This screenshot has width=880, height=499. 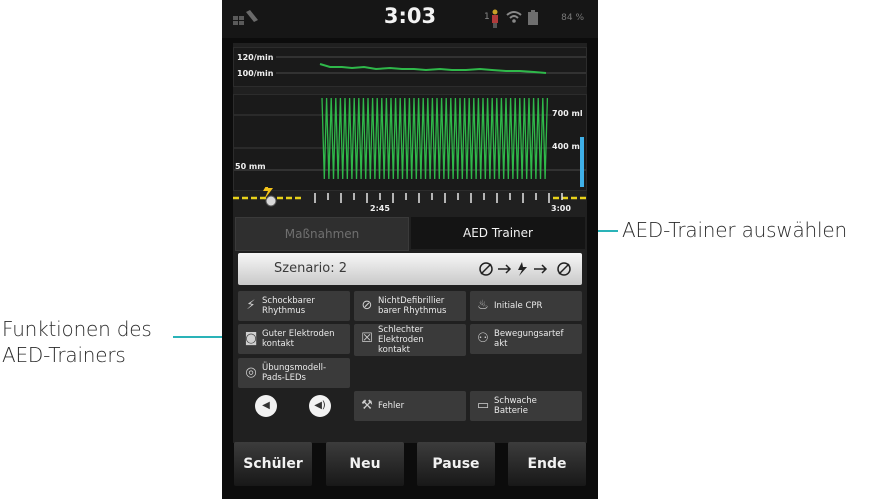 What do you see at coordinates (284, 378) in the screenshot?
I see `pads-leds-line2: Pads-LEDs` at bounding box center [284, 378].